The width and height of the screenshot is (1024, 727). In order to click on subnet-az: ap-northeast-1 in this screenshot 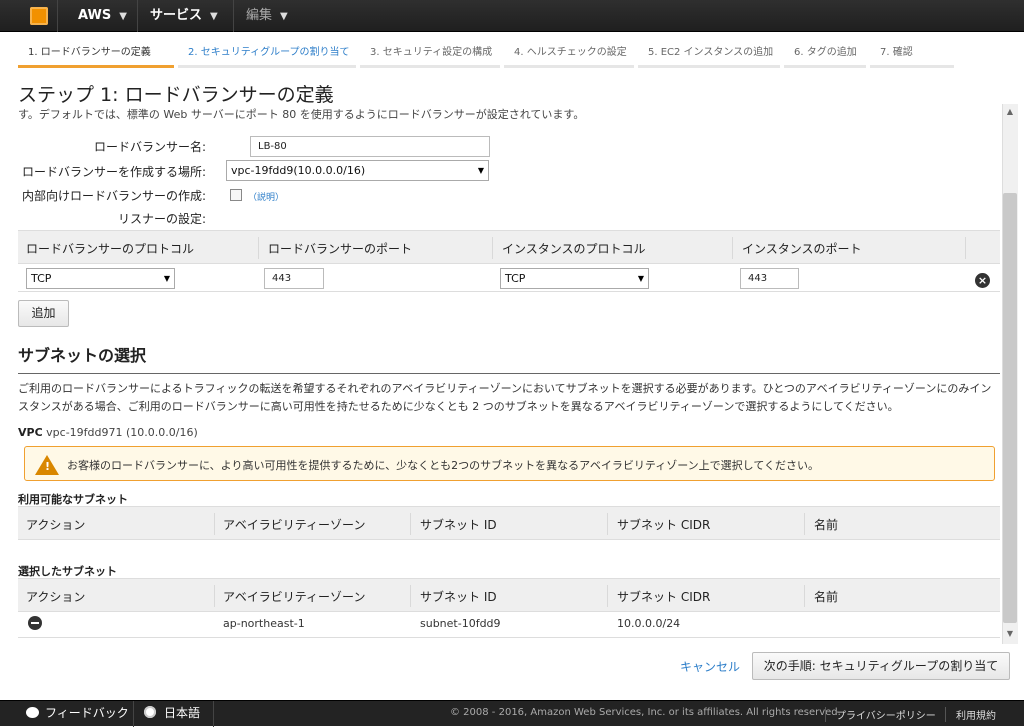, I will do `click(264, 623)`.